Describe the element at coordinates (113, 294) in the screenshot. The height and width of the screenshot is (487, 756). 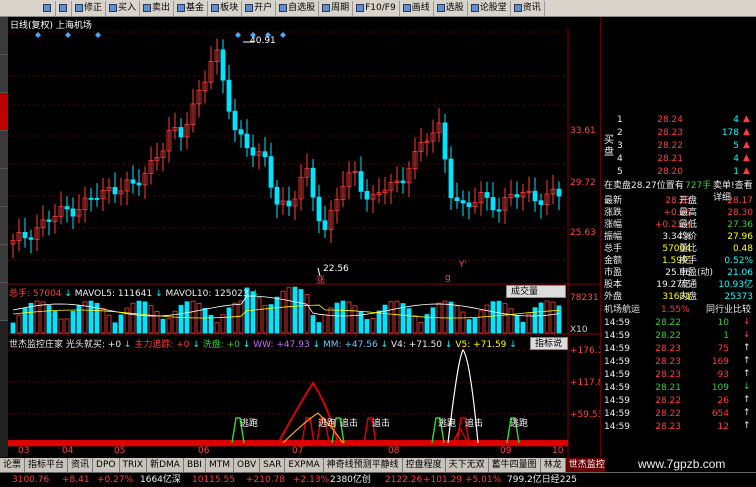
I see `mavol5: MAVOL5: 111641` at that location.